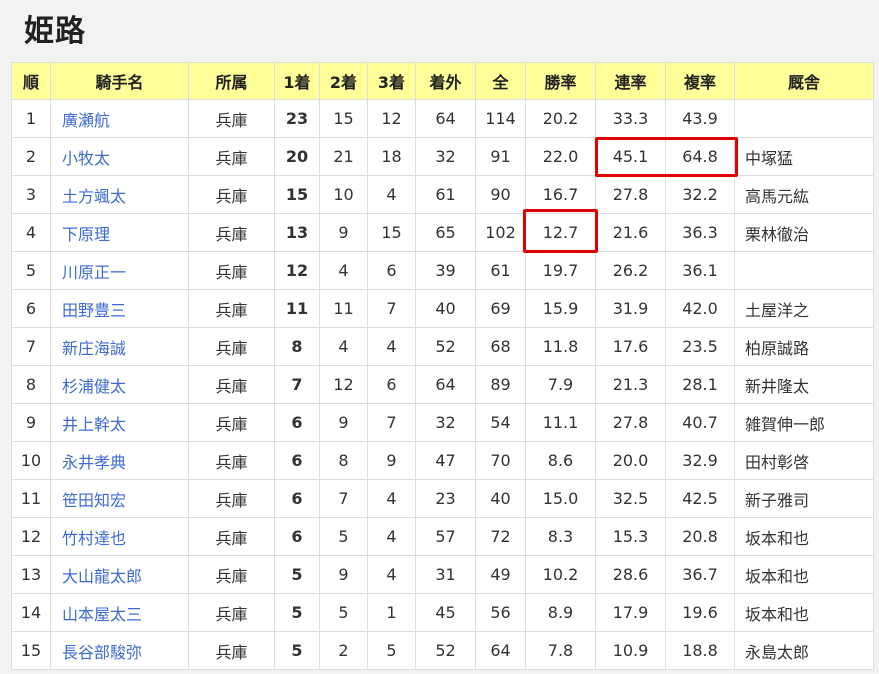 The image size is (879, 674). What do you see at coordinates (86, 120) in the screenshot?
I see `jockey-link: 廣瀬航` at bounding box center [86, 120].